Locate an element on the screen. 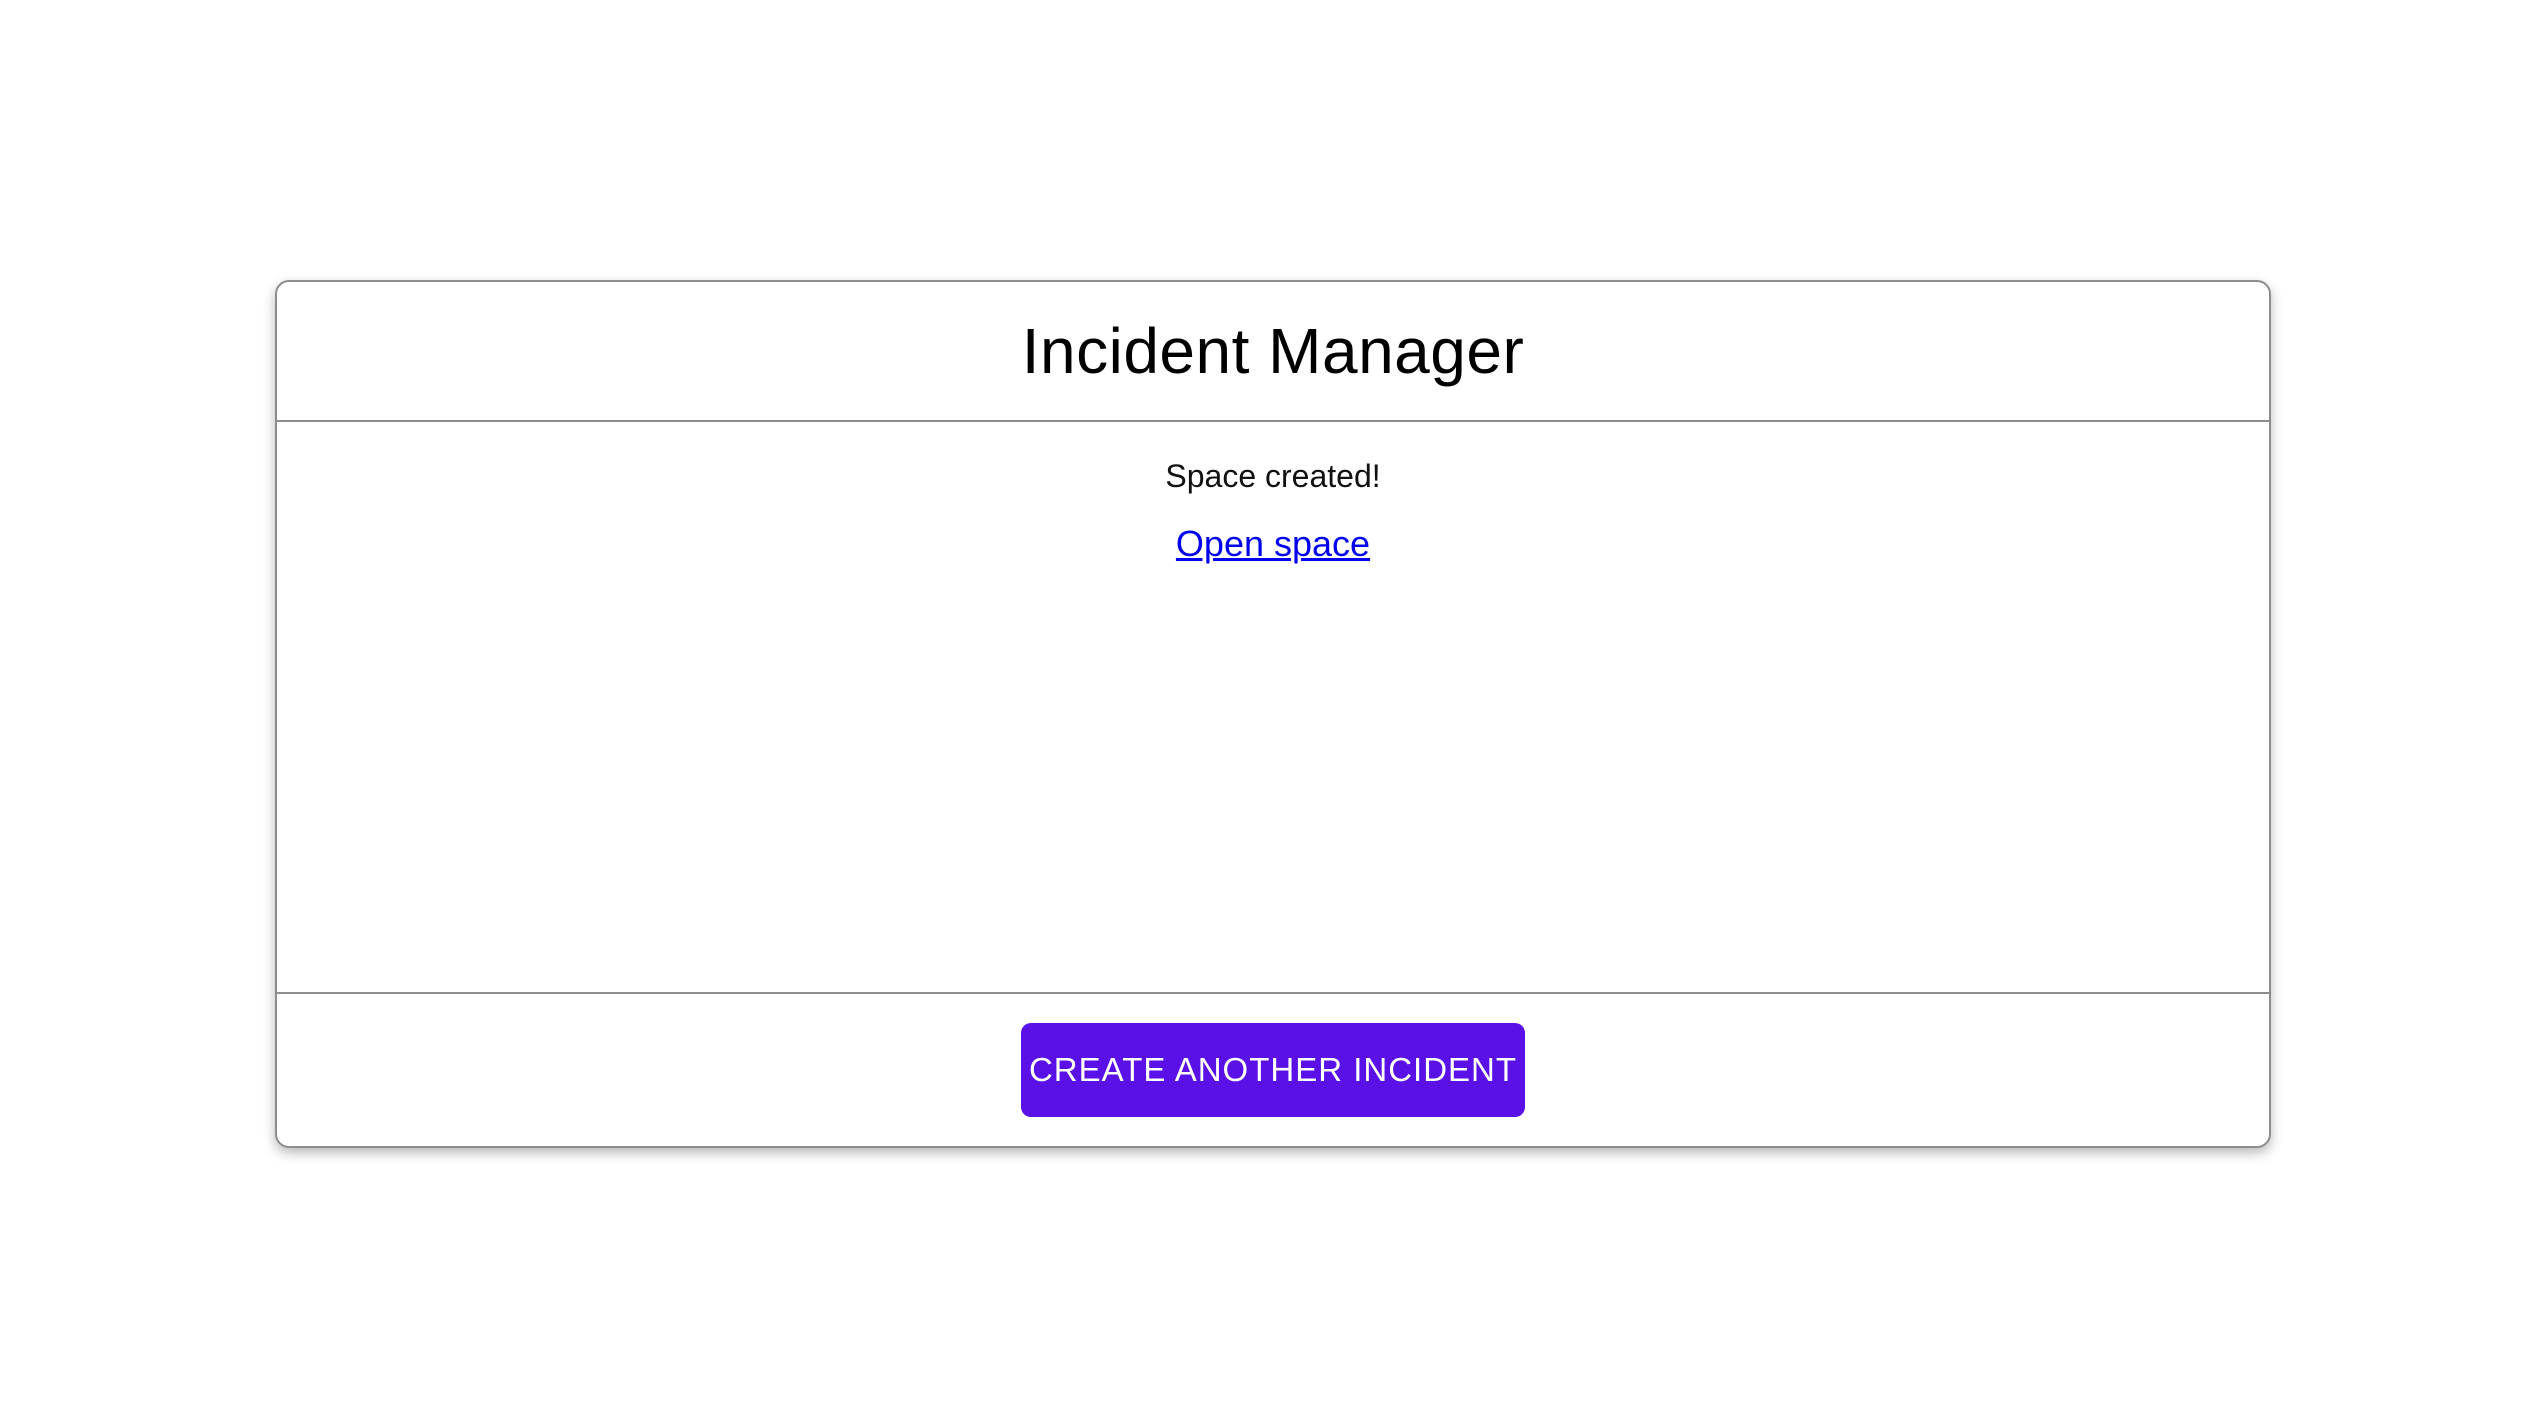  page-title: Incident Manager is located at coordinates (1273, 351).